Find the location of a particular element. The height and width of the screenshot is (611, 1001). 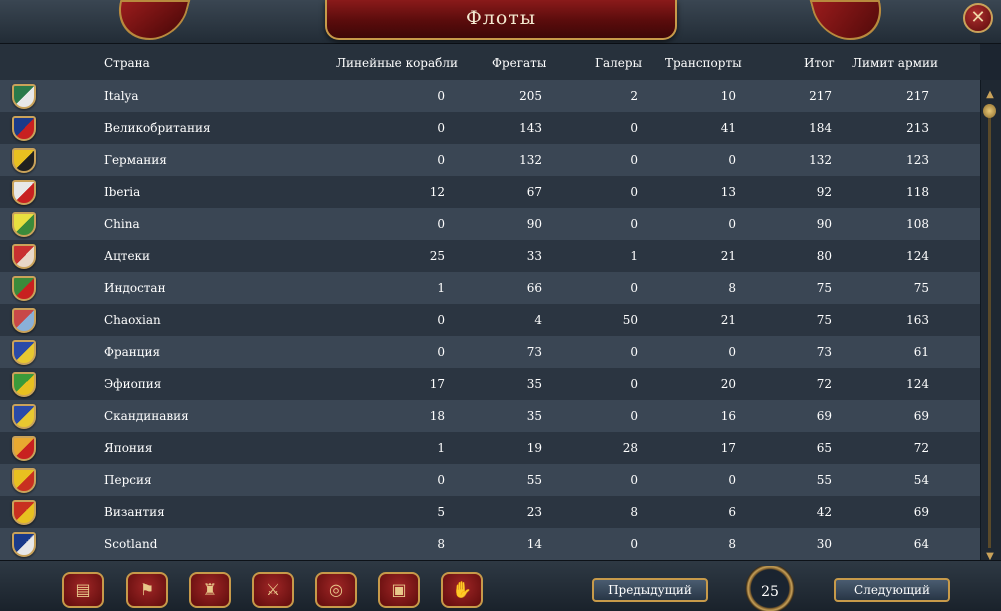

country-name: Великобритания is located at coordinates (157, 128).